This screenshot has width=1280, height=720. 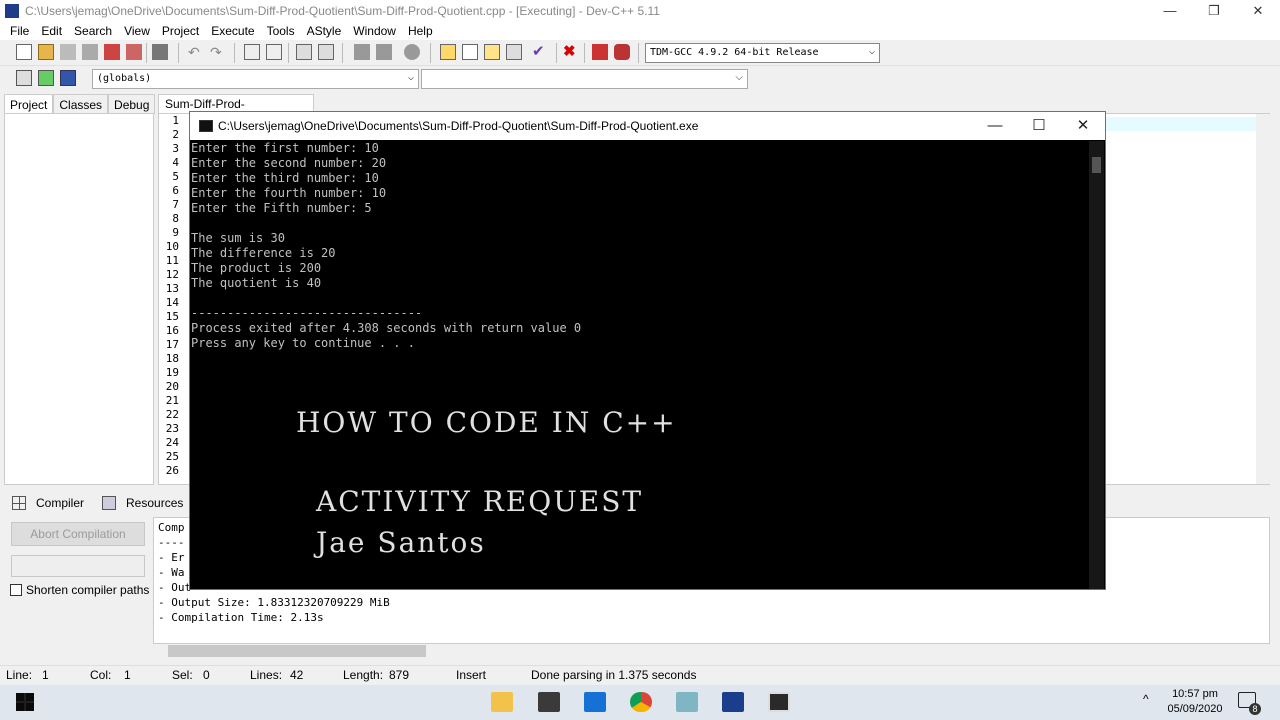 What do you see at coordinates (132, 104) in the screenshot?
I see `tab-debug: Debug` at bounding box center [132, 104].